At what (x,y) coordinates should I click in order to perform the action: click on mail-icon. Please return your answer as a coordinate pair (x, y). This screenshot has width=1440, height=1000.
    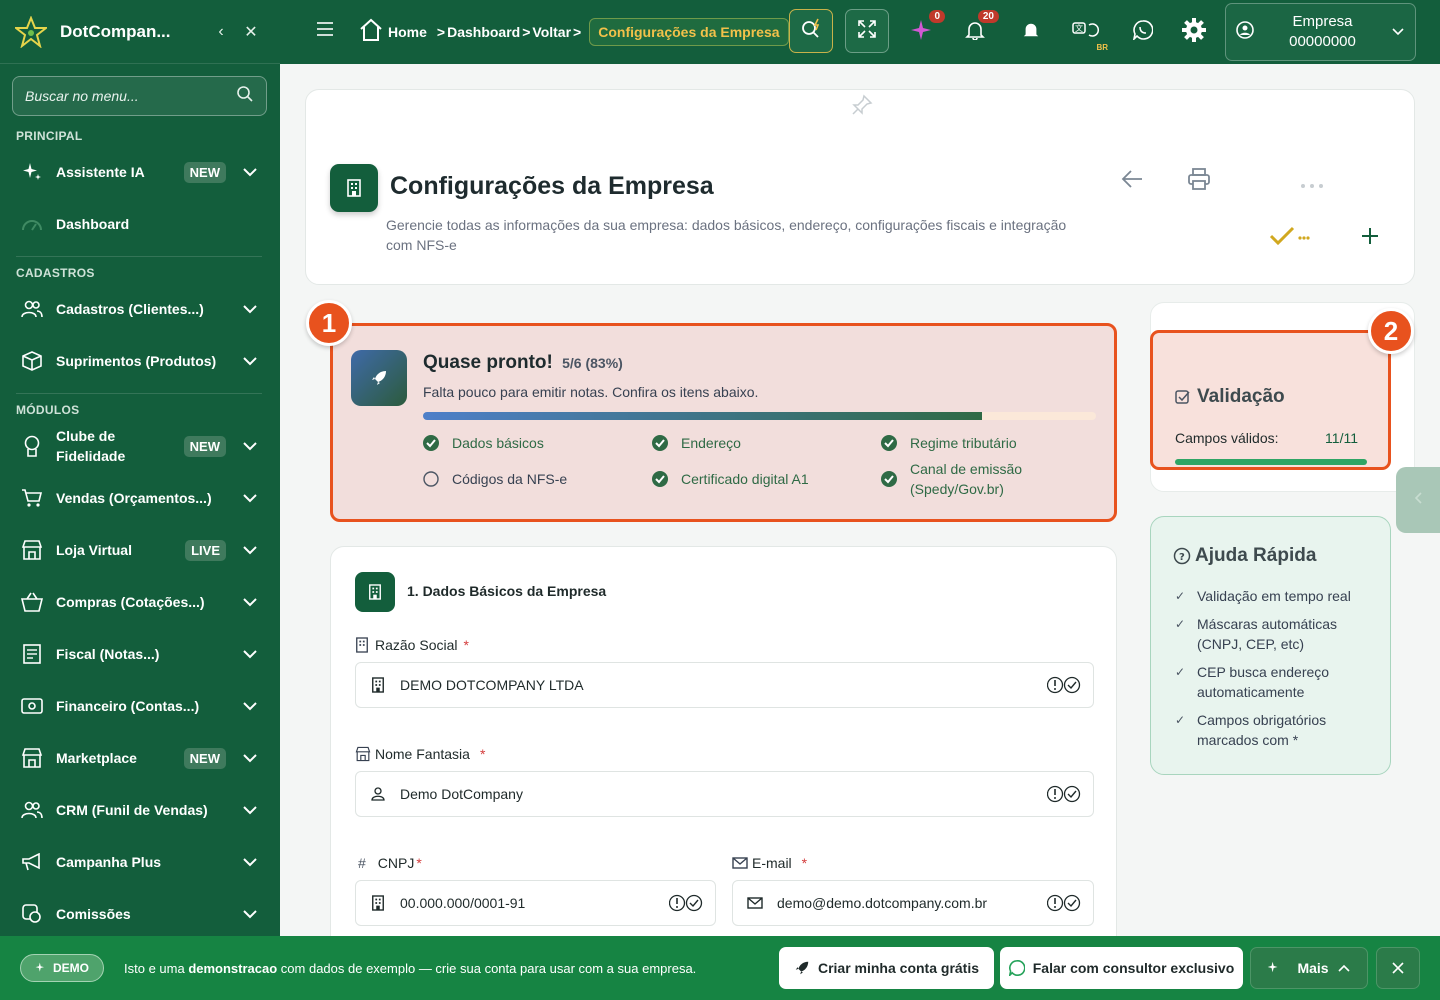
    Looking at the image, I should click on (740, 863).